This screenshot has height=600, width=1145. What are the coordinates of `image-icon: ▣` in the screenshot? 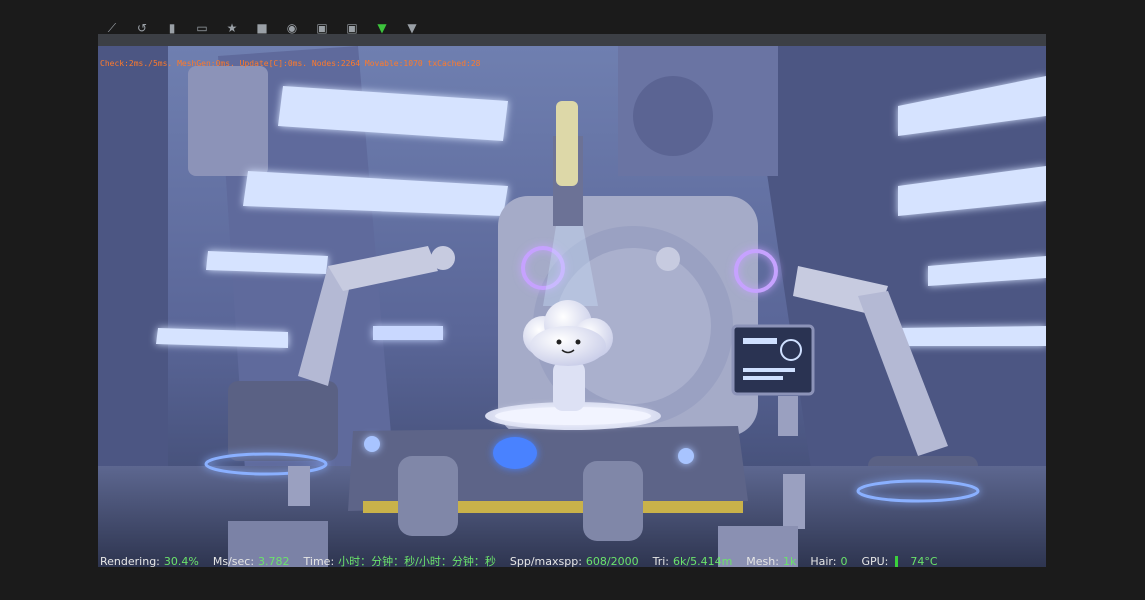 It's located at (322, 28).